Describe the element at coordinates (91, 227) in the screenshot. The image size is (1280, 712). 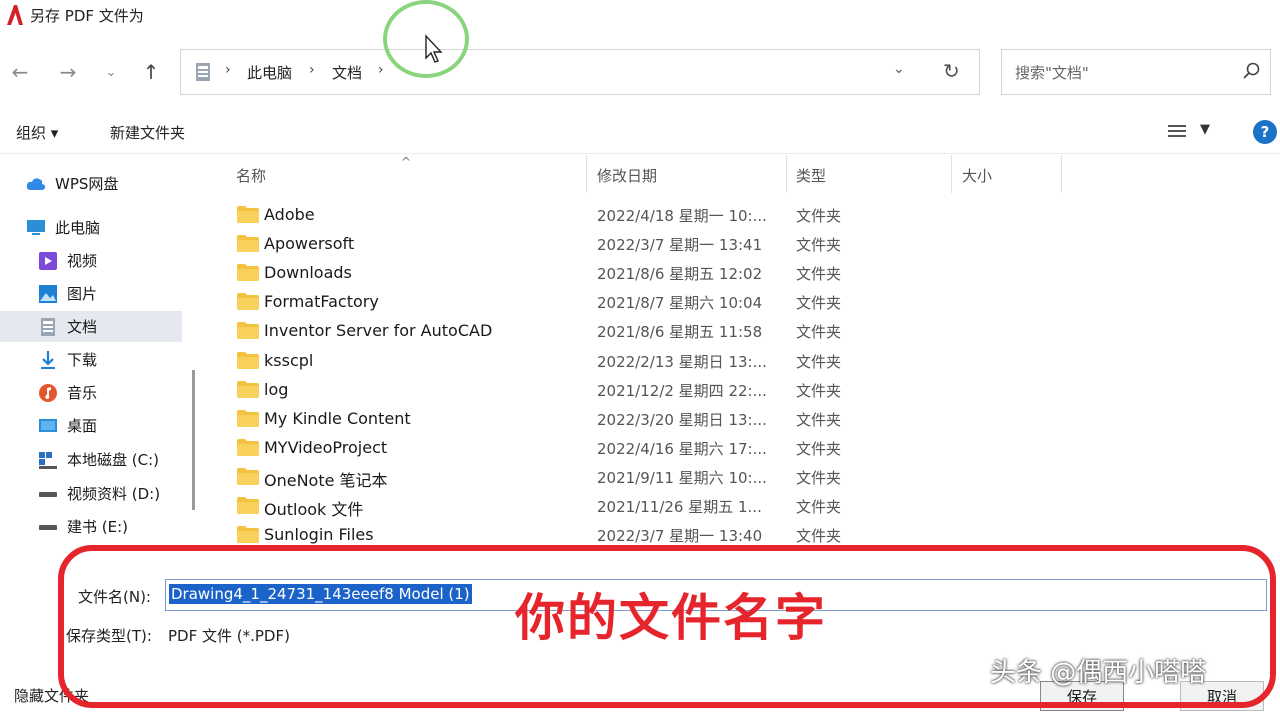
I see `sidebar-item-this-pc: 此电脑` at that location.